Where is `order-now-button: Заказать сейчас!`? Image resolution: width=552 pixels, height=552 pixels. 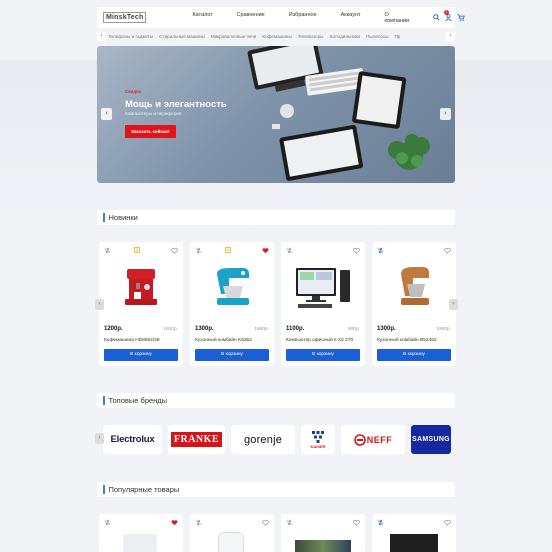 order-now-button: Заказать сейчас! is located at coordinates (150, 131).